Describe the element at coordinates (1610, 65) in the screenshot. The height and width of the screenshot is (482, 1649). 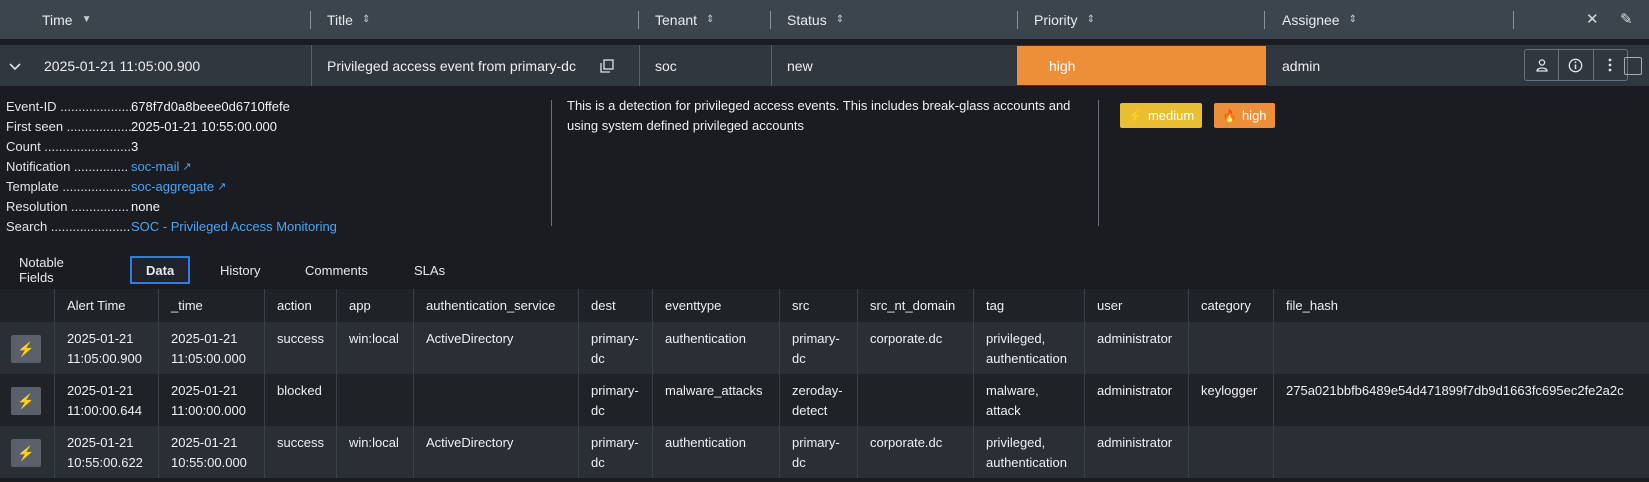
I see `more-vertical-icon` at that location.